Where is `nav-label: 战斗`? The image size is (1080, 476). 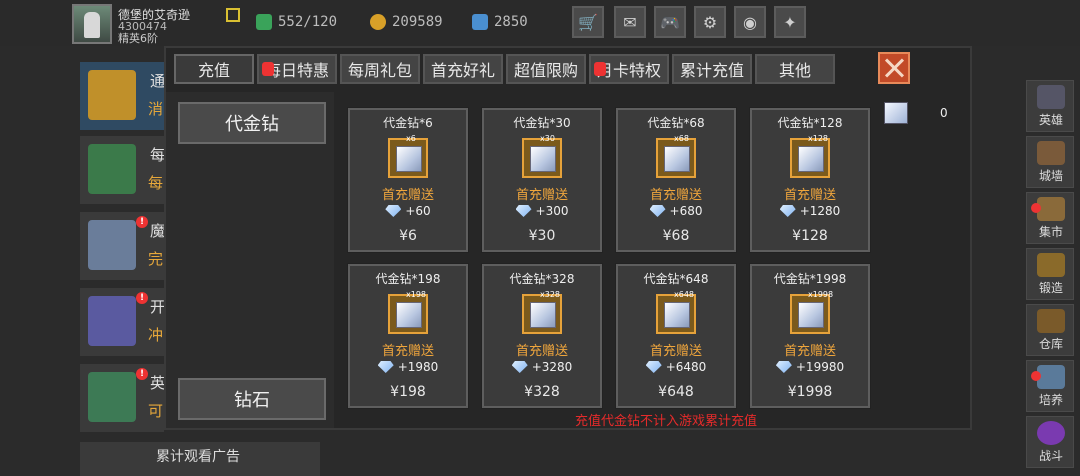
nav-label: 战斗 is located at coordinates (1050, 456).